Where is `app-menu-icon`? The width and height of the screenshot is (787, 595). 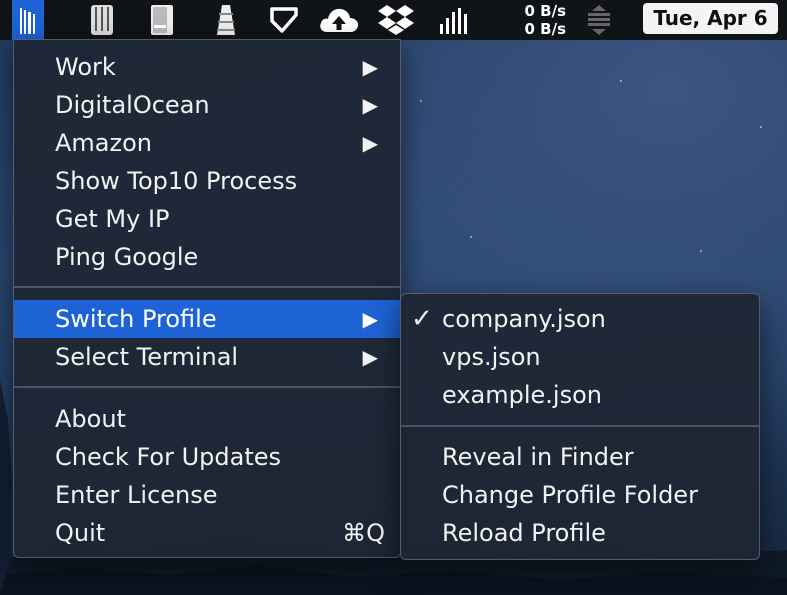
app-menu-icon is located at coordinates (28, 20).